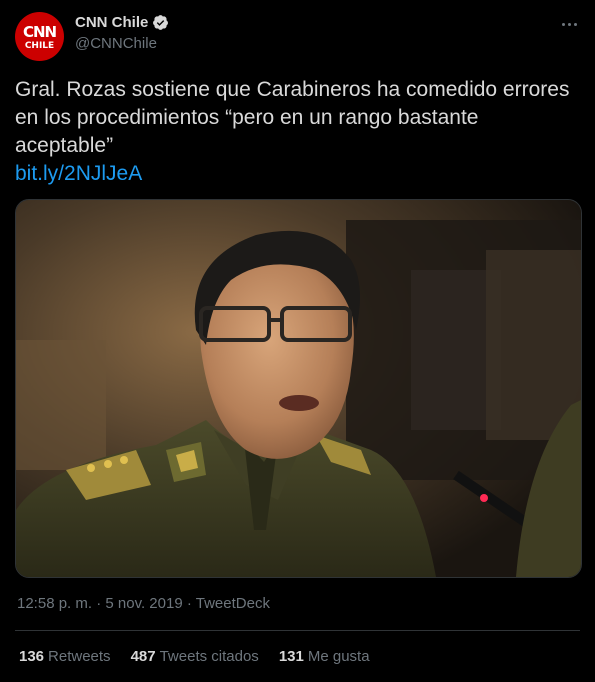 Image resolution: width=595 pixels, height=682 pixels. What do you see at coordinates (111, 22) in the screenshot?
I see `author-name: CNN Chile` at bounding box center [111, 22].